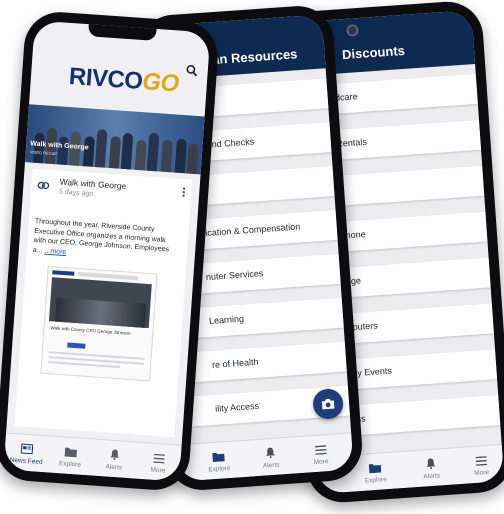 The image size is (504, 514). I want to click on news-feed-bottom-nav: News Feed Explore Alerts More, so click(92, 457).